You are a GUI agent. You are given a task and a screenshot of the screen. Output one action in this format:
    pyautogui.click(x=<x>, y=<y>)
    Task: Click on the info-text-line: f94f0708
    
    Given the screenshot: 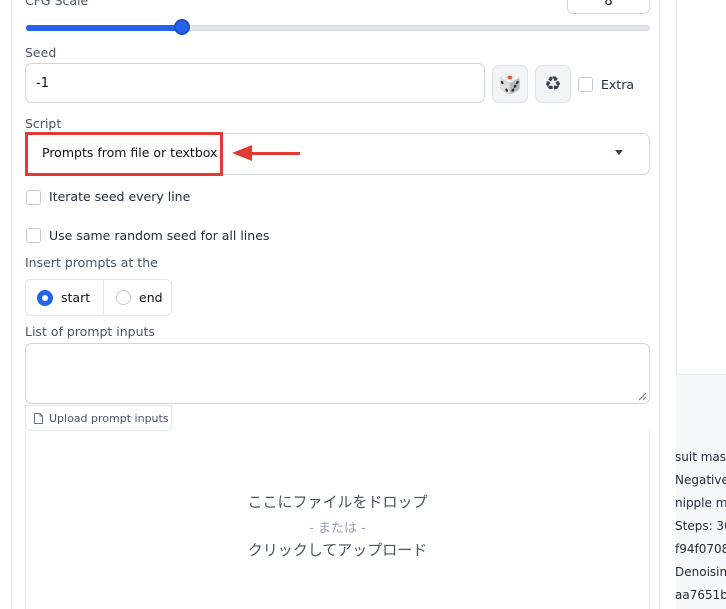 What is the action you would take?
    pyautogui.click(x=700, y=549)
    